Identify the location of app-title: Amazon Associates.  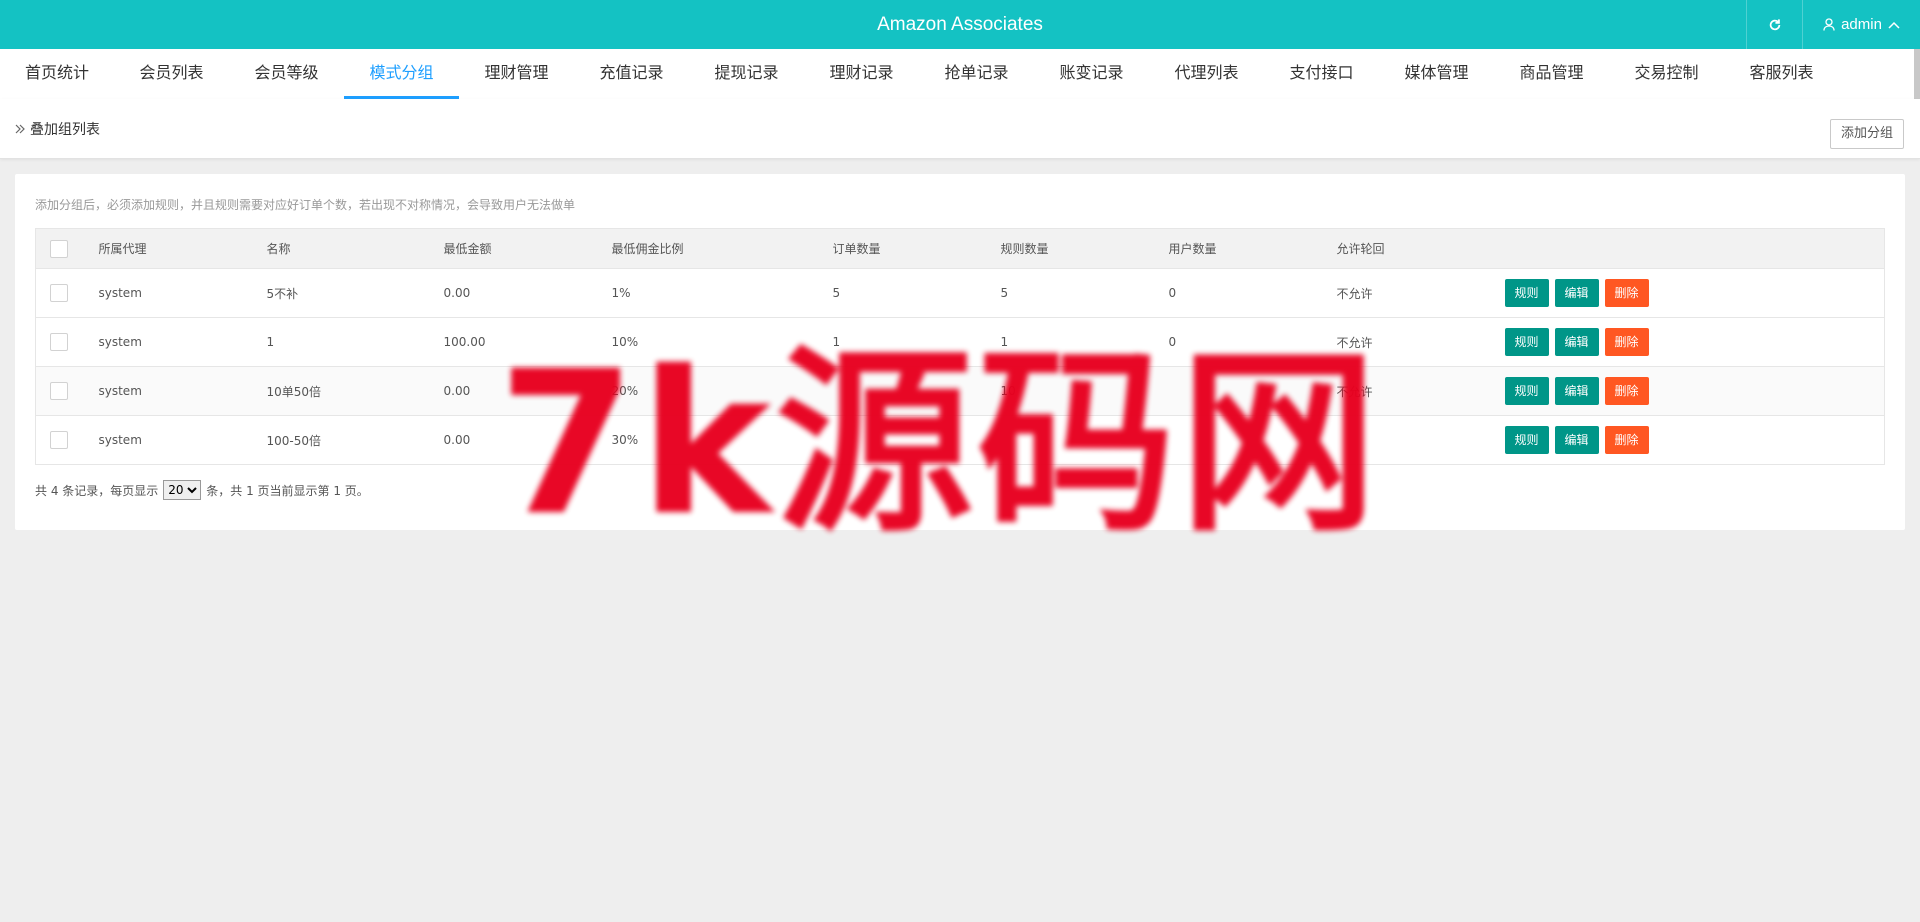
(960, 24).